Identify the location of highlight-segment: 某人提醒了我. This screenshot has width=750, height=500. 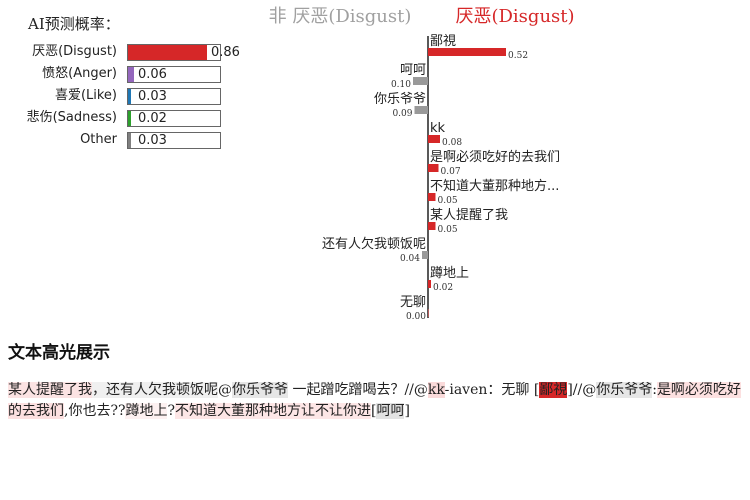
(50, 390).